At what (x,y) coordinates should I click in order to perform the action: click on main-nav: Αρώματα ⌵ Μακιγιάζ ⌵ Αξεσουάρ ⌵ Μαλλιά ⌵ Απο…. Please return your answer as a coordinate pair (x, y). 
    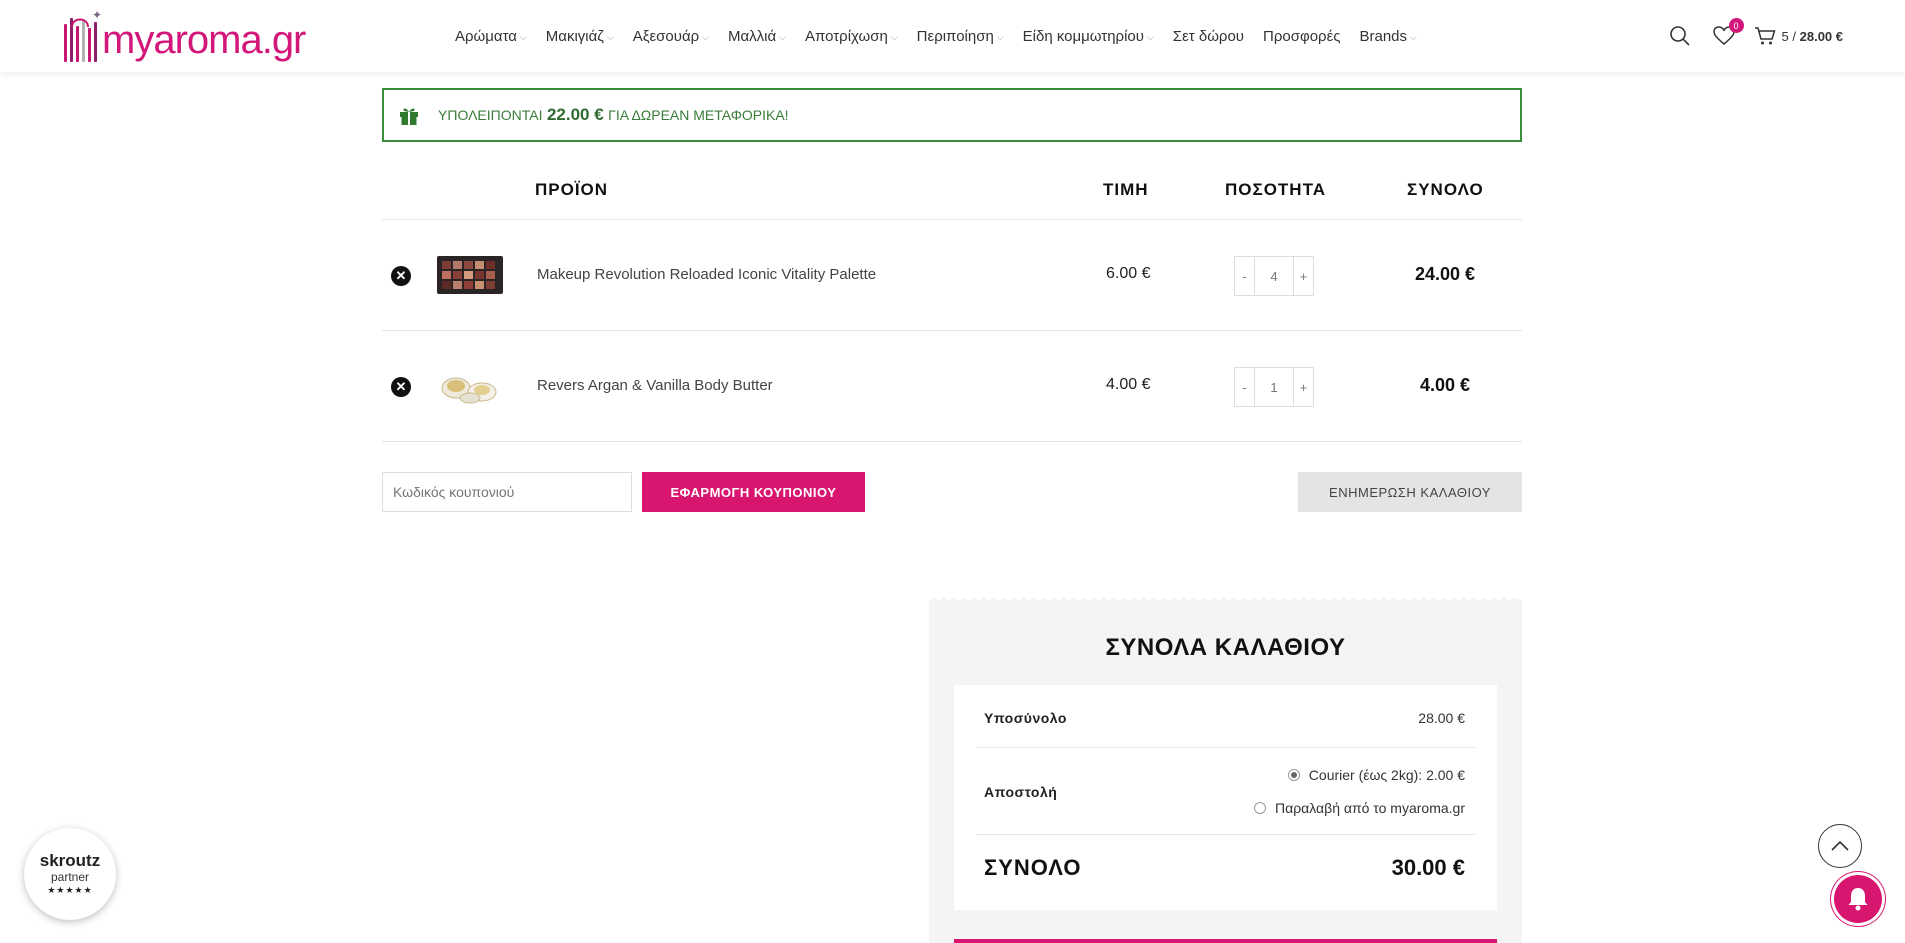
    Looking at the image, I should click on (945, 36).